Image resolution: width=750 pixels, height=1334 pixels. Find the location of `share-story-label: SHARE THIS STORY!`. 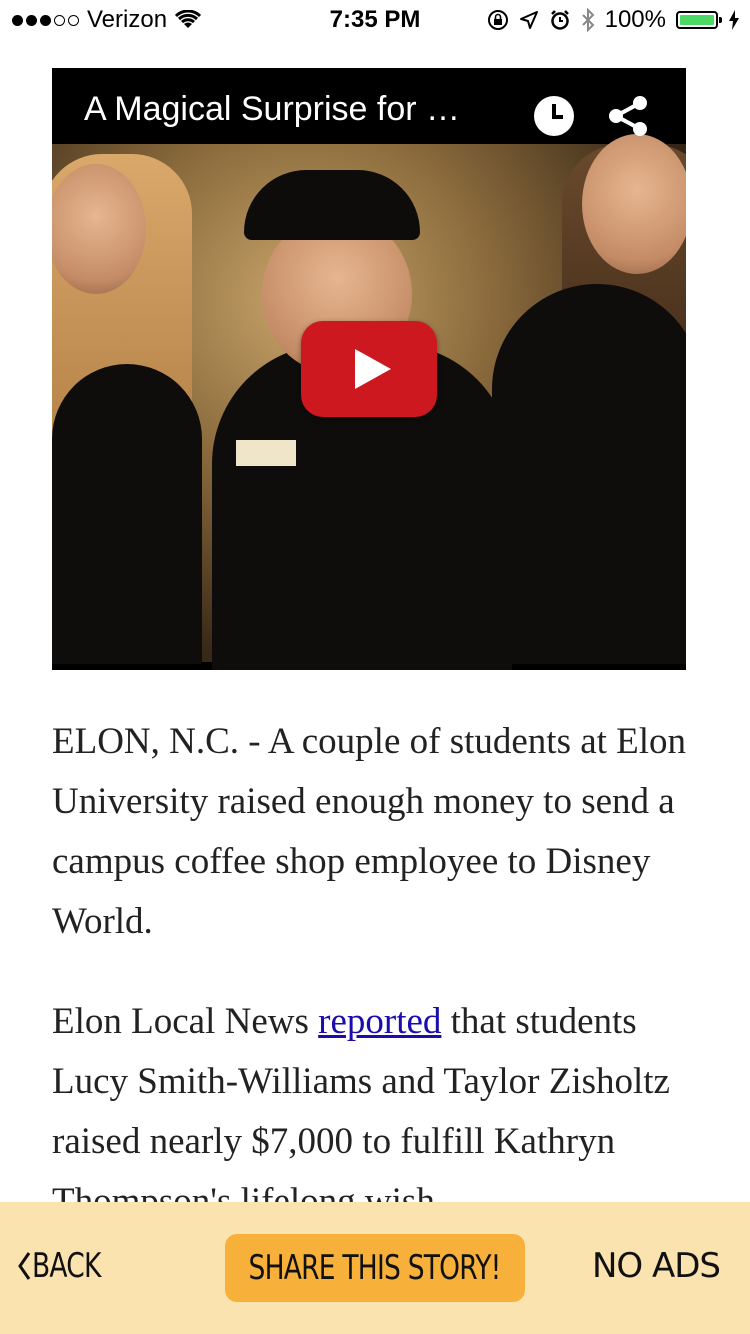

share-story-label: SHARE THIS STORY! is located at coordinates (375, 1268).